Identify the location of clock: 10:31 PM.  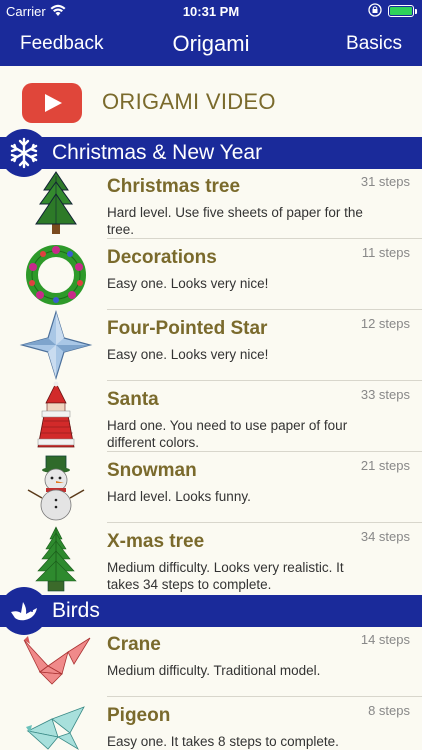
(211, 11).